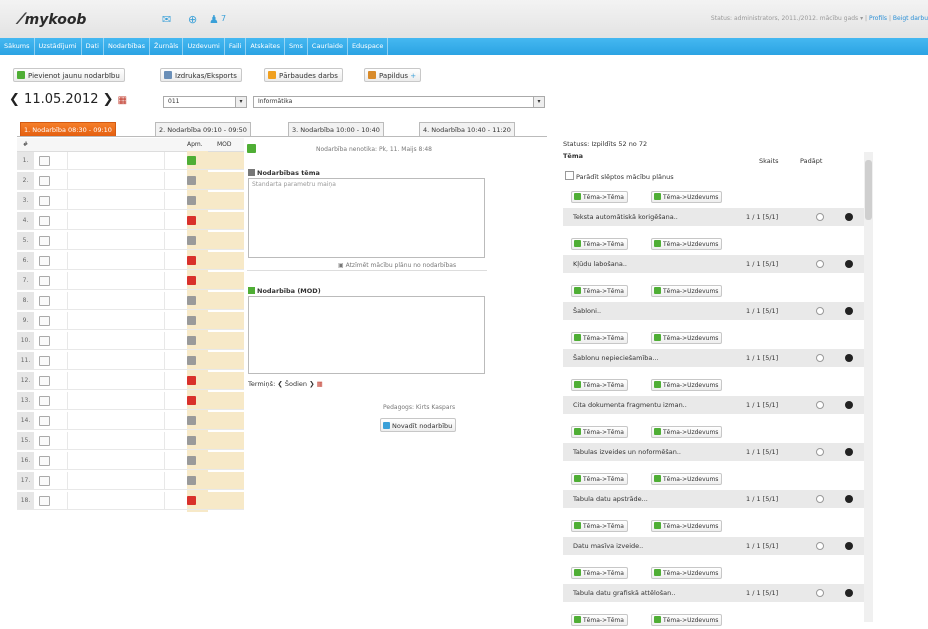  I want to click on nav-item-sakums: Sākums, so click(17, 46).